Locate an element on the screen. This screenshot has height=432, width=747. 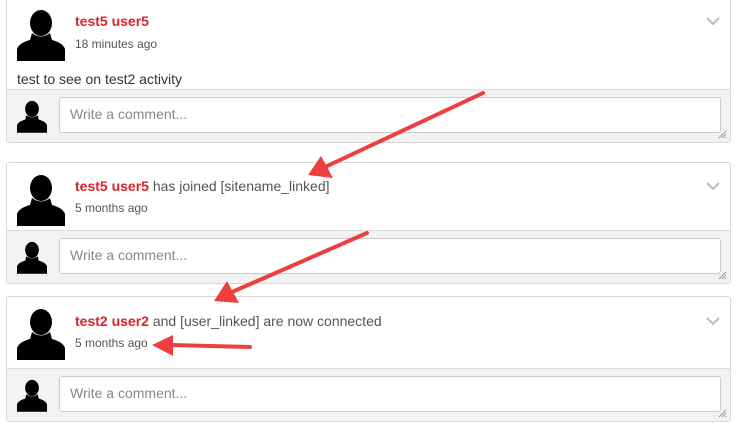
timestamp: 18 minutes ago is located at coordinates (116, 44).